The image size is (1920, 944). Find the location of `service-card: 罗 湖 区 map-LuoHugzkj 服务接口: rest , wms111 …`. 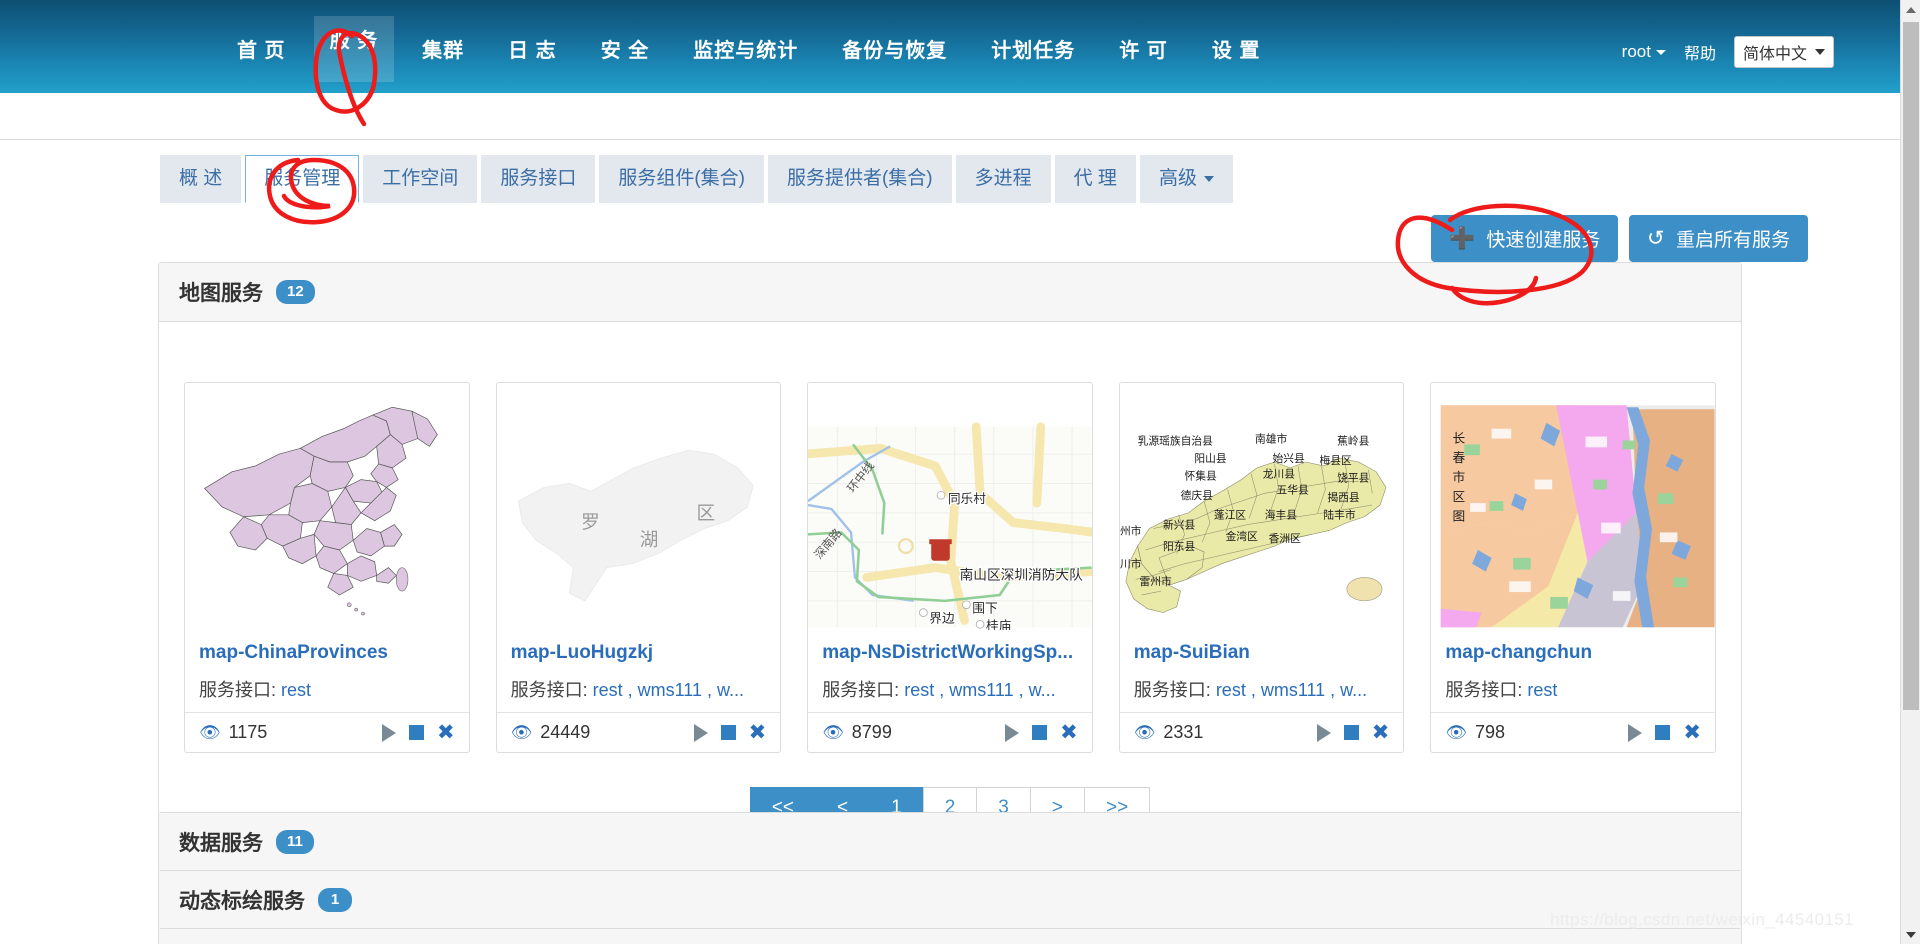

service-card: 罗 湖 区 map-LuoHugzkj 服务接口: rest , wms111 … is located at coordinates (638, 567).